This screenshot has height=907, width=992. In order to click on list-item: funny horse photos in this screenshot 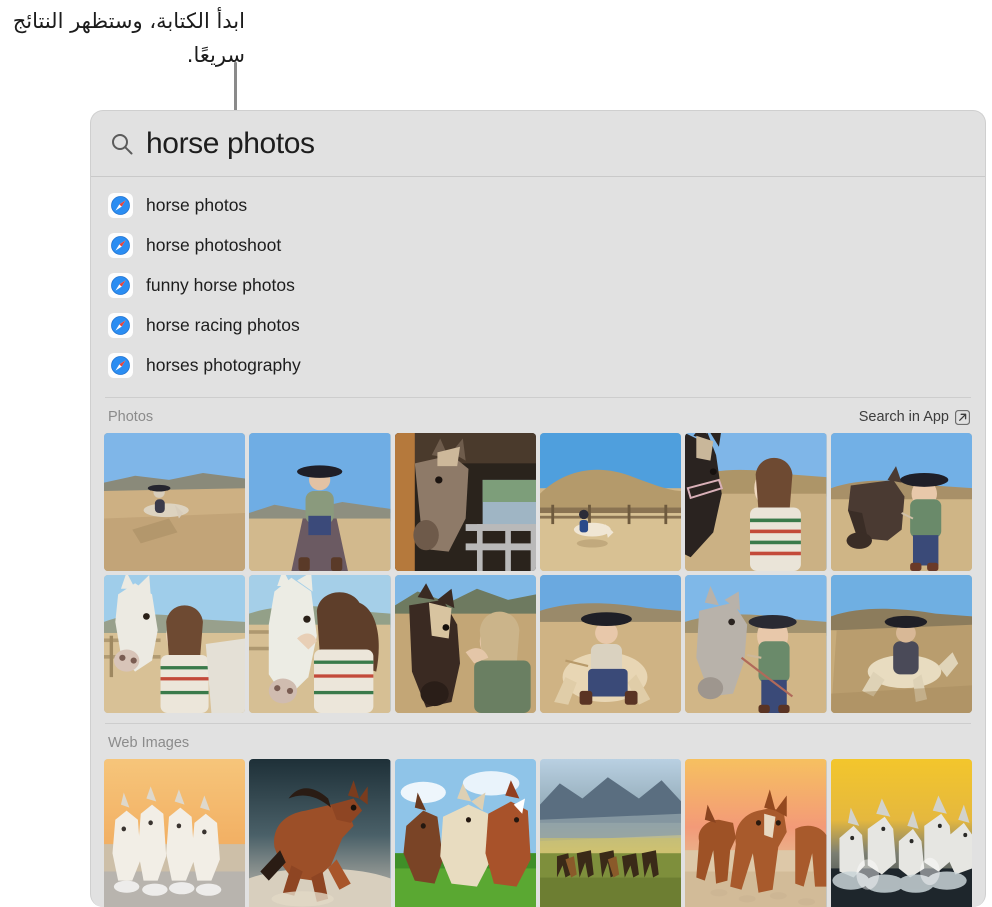, I will do `click(538, 285)`.